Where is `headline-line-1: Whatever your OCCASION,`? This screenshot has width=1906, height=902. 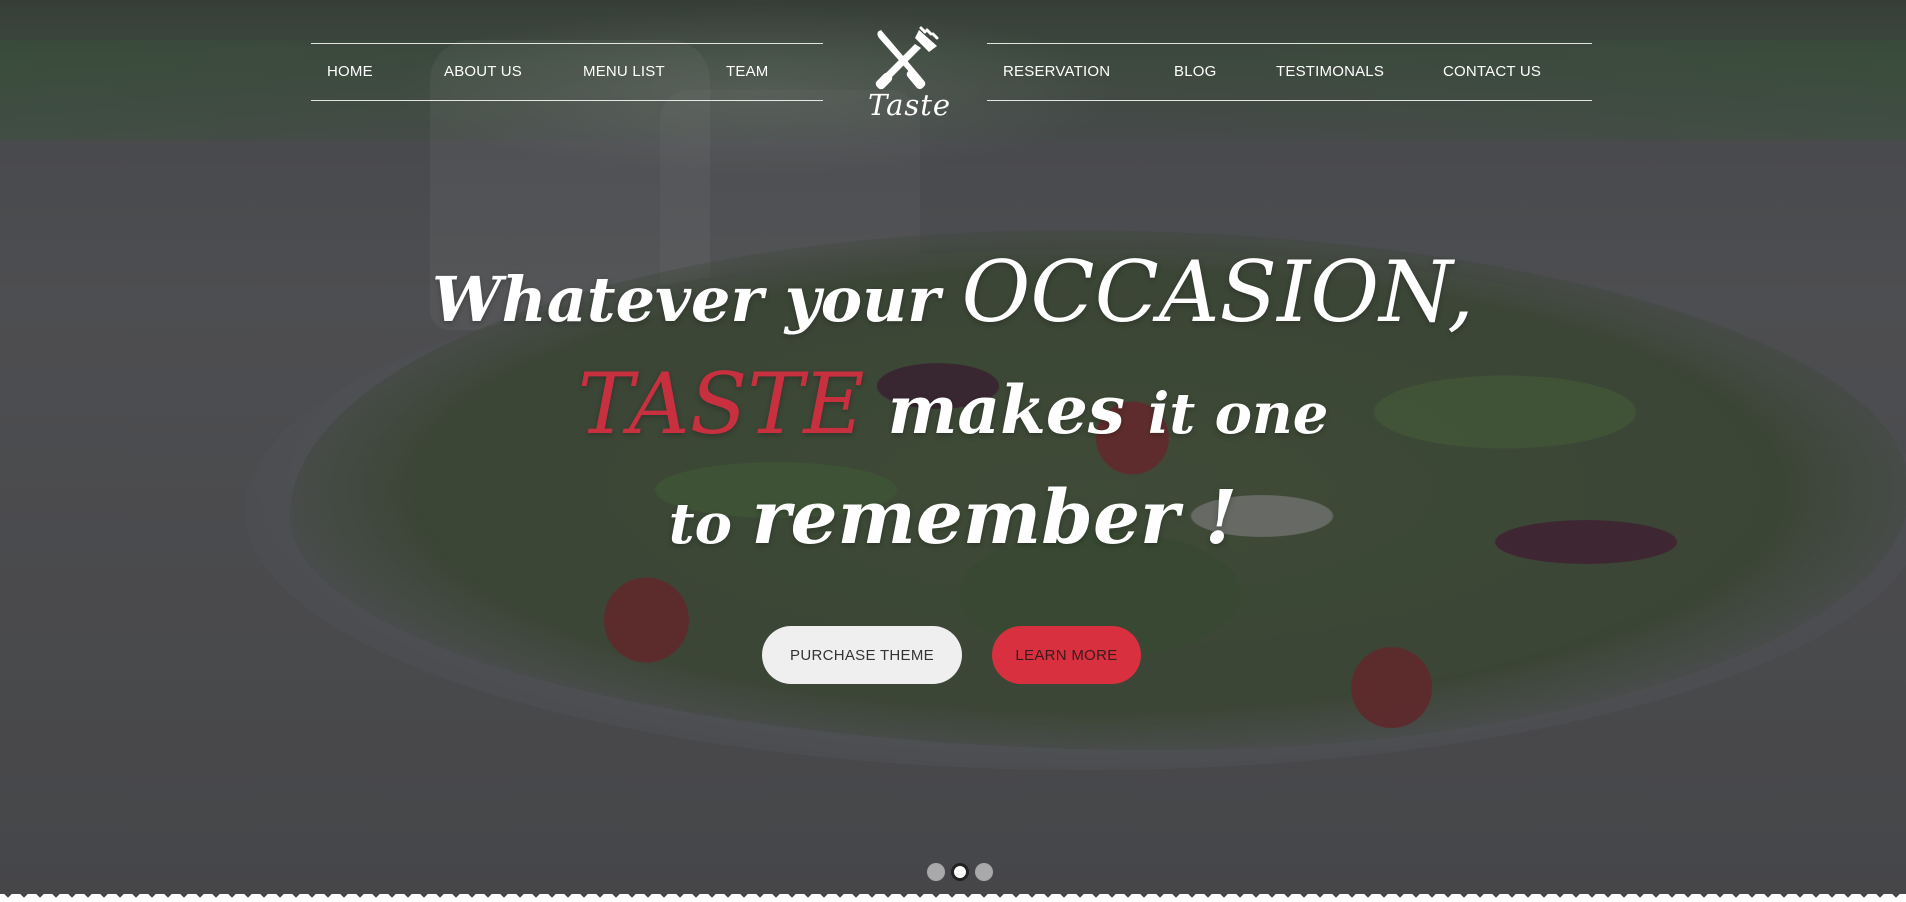
headline-line-1: Whatever your OCCASION, is located at coordinates (953, 296).